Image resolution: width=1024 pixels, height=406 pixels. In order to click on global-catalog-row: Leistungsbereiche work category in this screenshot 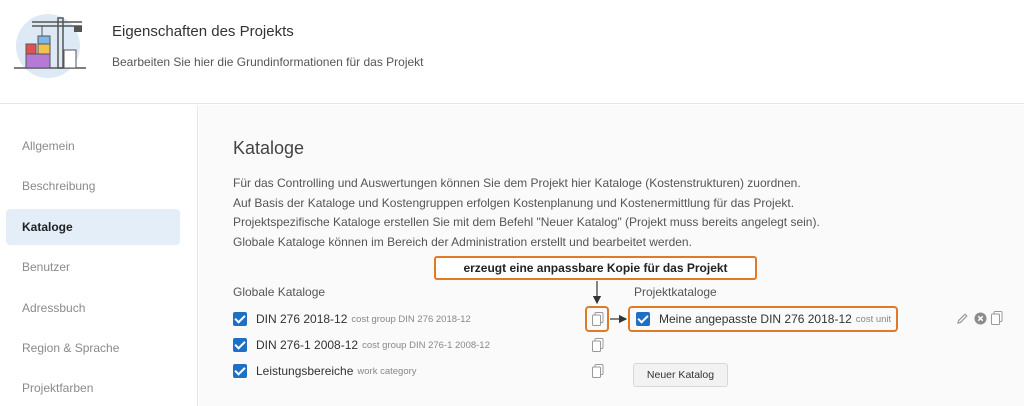, I will do `click(325, 371)`.